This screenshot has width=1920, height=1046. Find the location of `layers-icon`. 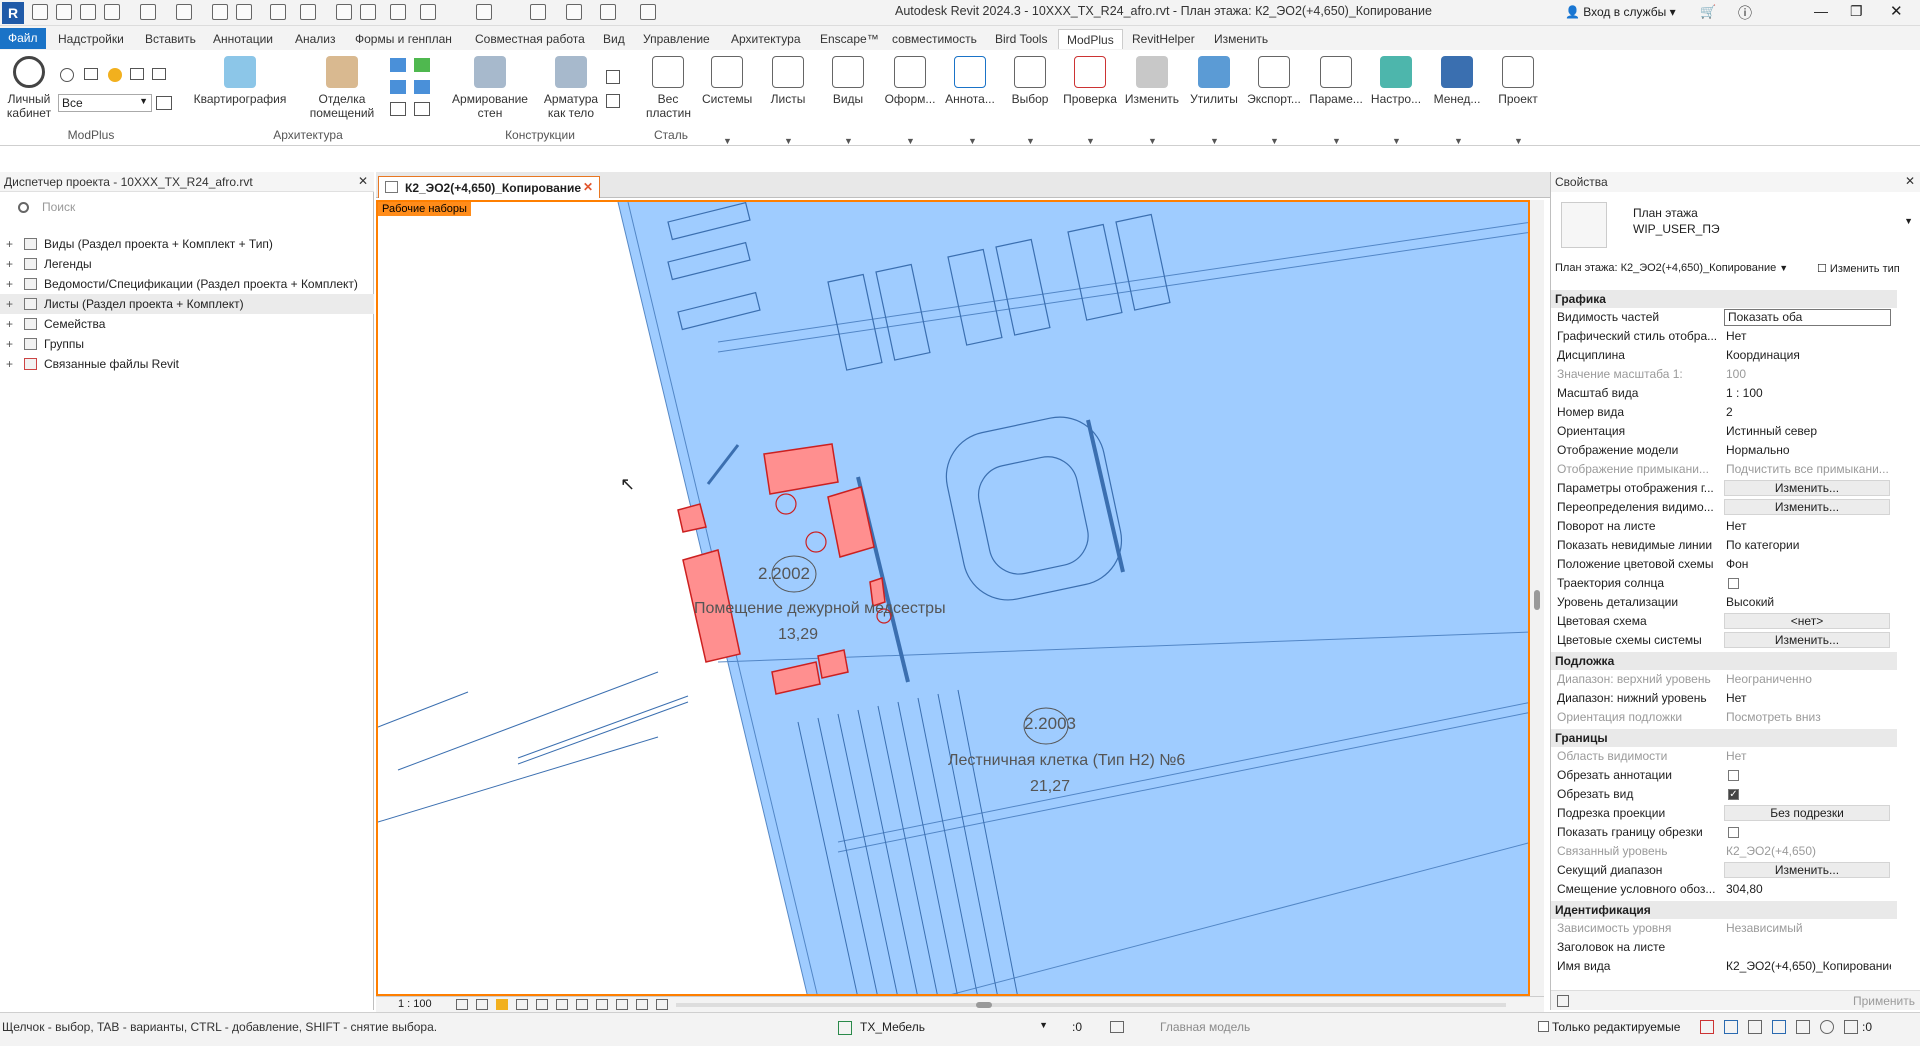

layers-icon is located at coordinates (137, 74).